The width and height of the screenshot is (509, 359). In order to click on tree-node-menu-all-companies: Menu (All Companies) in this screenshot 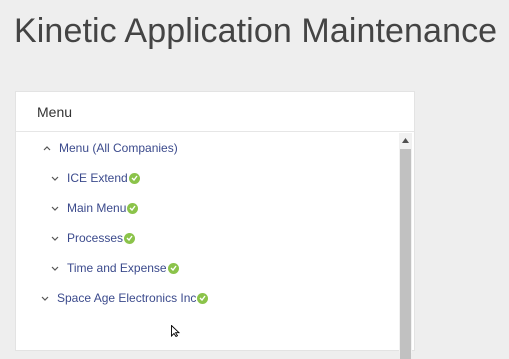, I will do `click(109, 148)`.